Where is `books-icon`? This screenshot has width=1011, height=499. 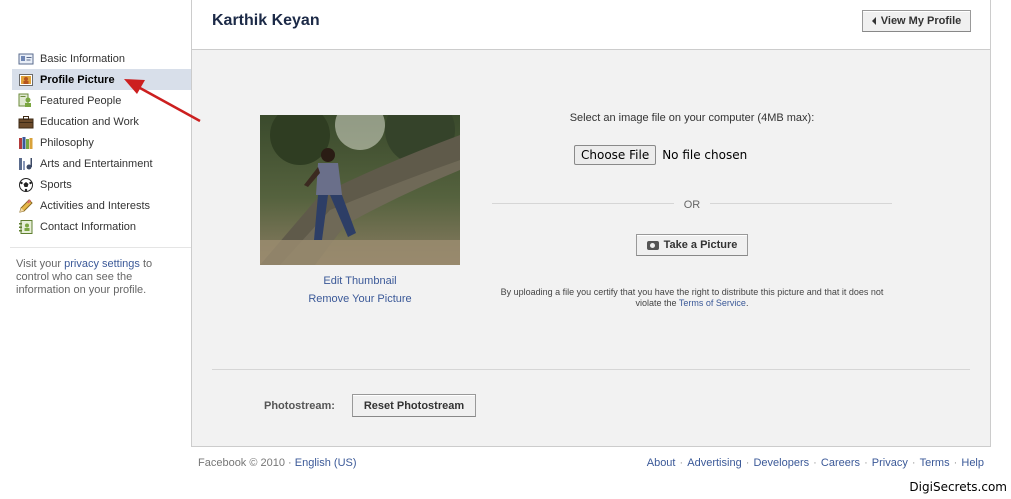
books-icon is located at coordinates (26, 143).